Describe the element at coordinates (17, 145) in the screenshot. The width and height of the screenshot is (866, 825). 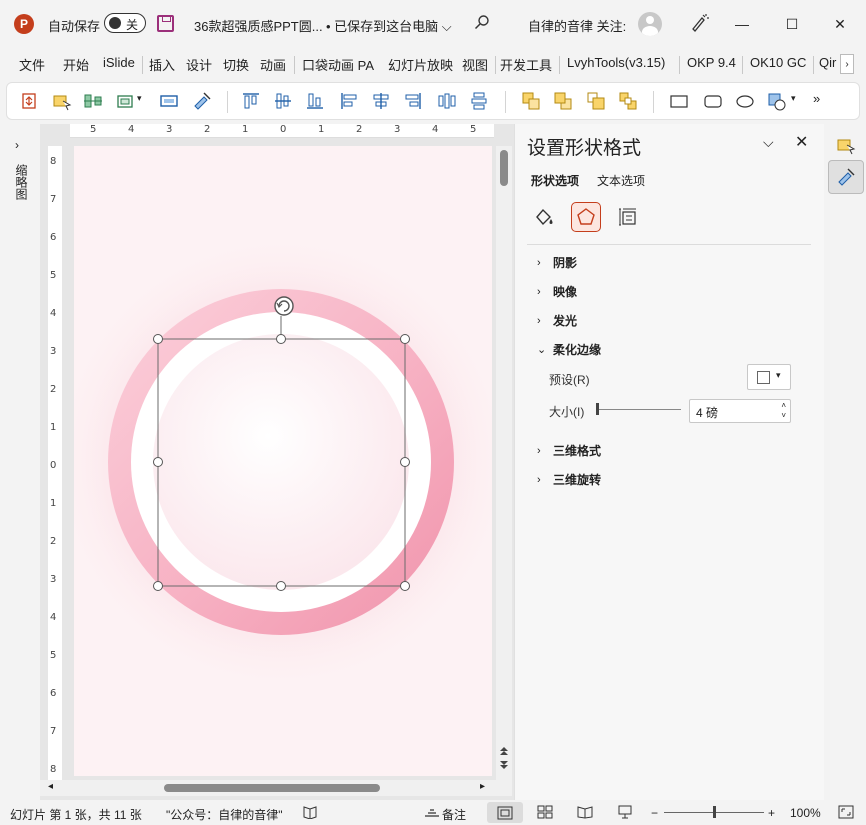
I see `expand-thumbnails-button: ›` at that location.